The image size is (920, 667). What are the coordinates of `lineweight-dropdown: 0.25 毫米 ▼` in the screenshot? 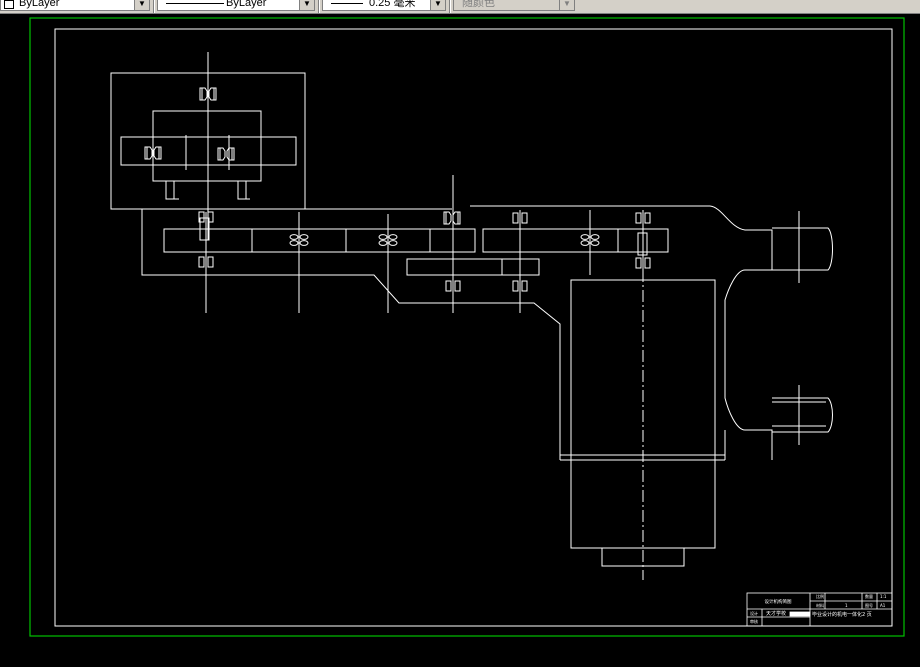 It's located at (384, 5).